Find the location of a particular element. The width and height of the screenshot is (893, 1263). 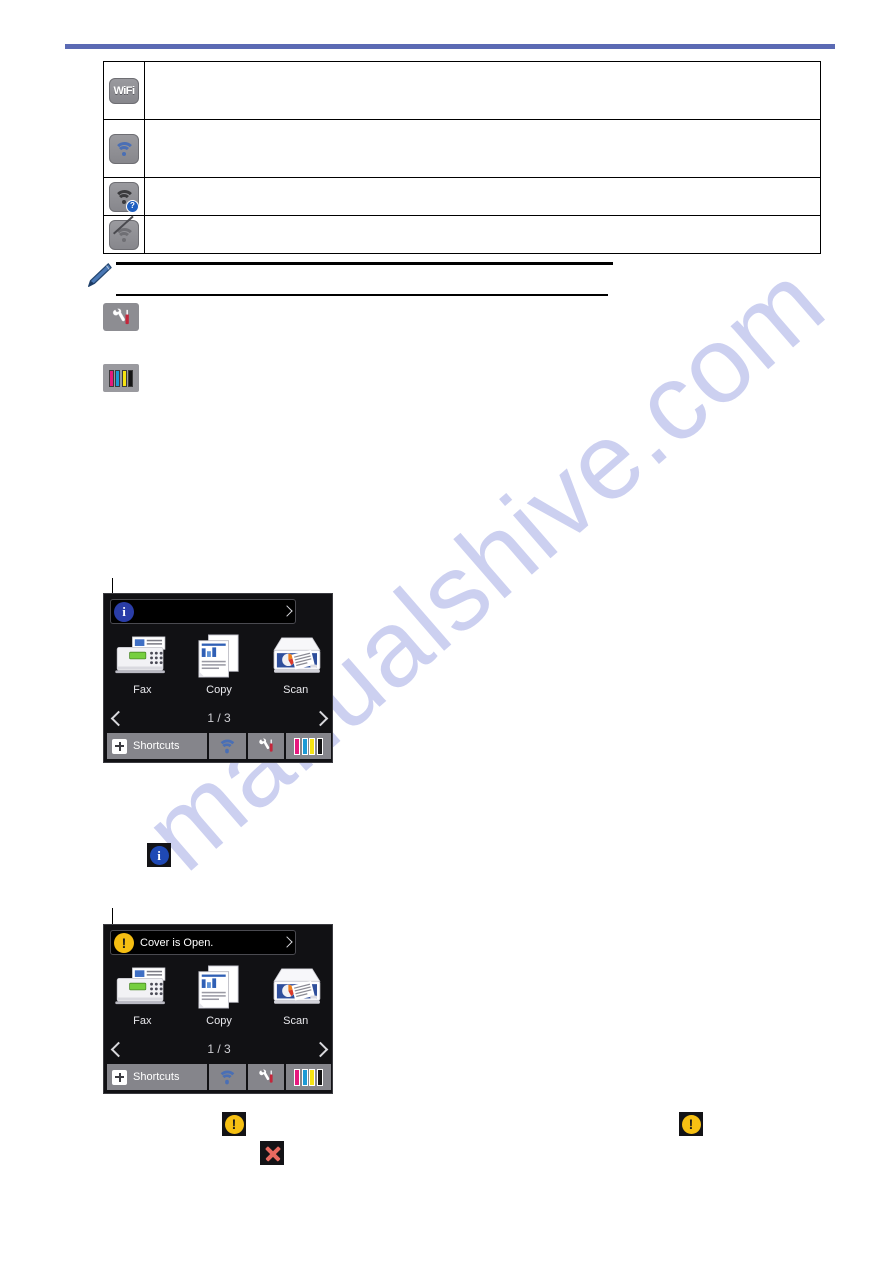

lcd-statusbar: ! Cover is Open. is located at coordinates (203, 942).